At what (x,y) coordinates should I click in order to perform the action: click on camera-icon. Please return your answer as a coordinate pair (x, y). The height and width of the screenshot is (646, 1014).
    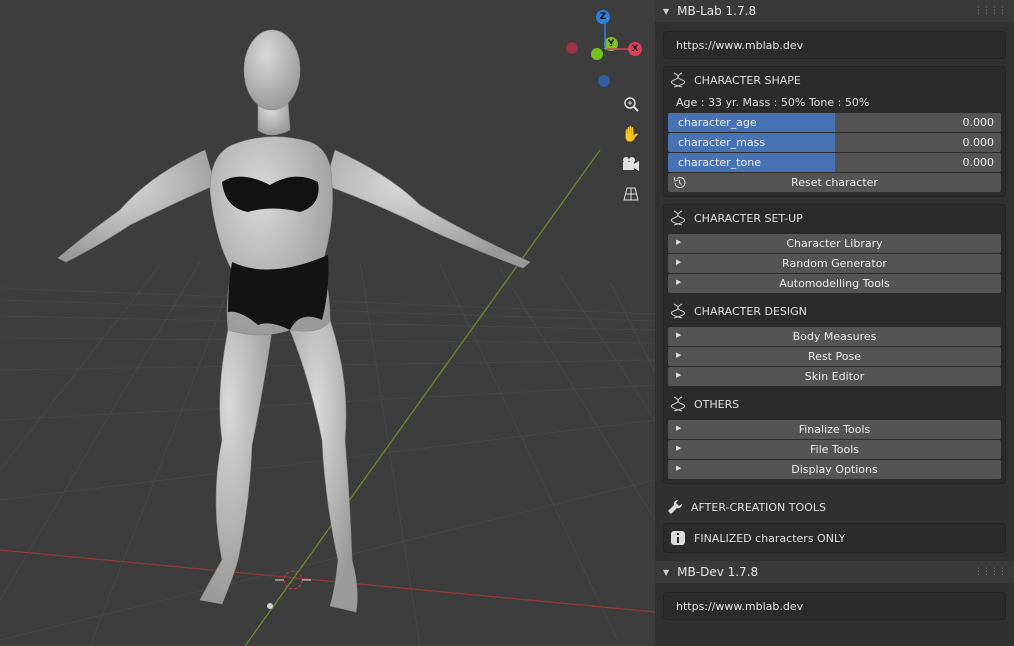
    Looking at the image, I should click on (631, 164).